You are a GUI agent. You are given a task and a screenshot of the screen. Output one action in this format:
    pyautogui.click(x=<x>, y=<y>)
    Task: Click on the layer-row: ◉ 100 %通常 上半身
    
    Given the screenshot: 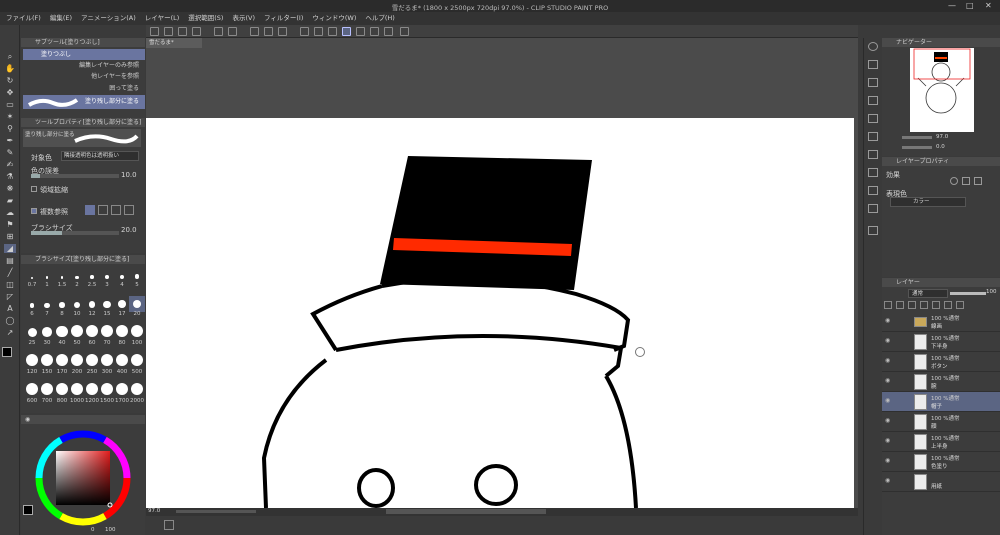 What is the action you would take?
    pyautogui.click(x=941, y=442)
    